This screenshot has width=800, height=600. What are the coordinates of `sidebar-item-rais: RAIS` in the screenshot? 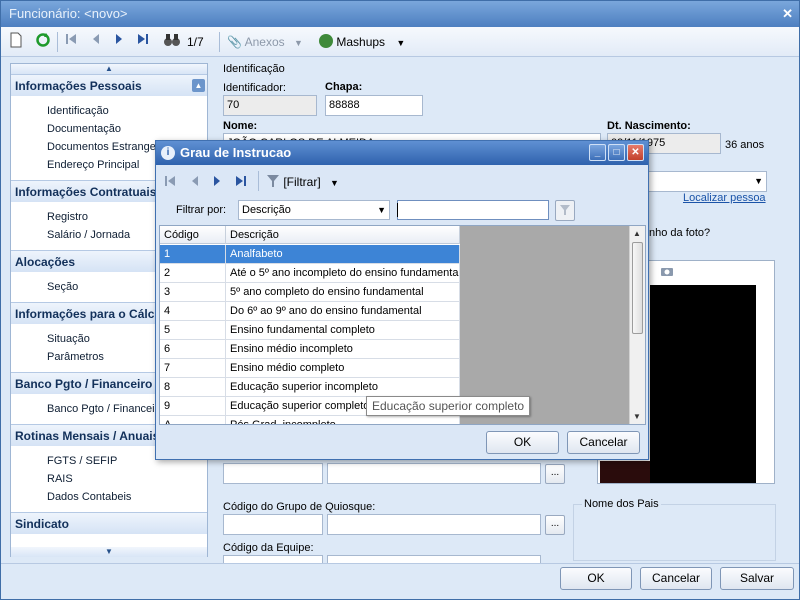 It's located at (109, 479).